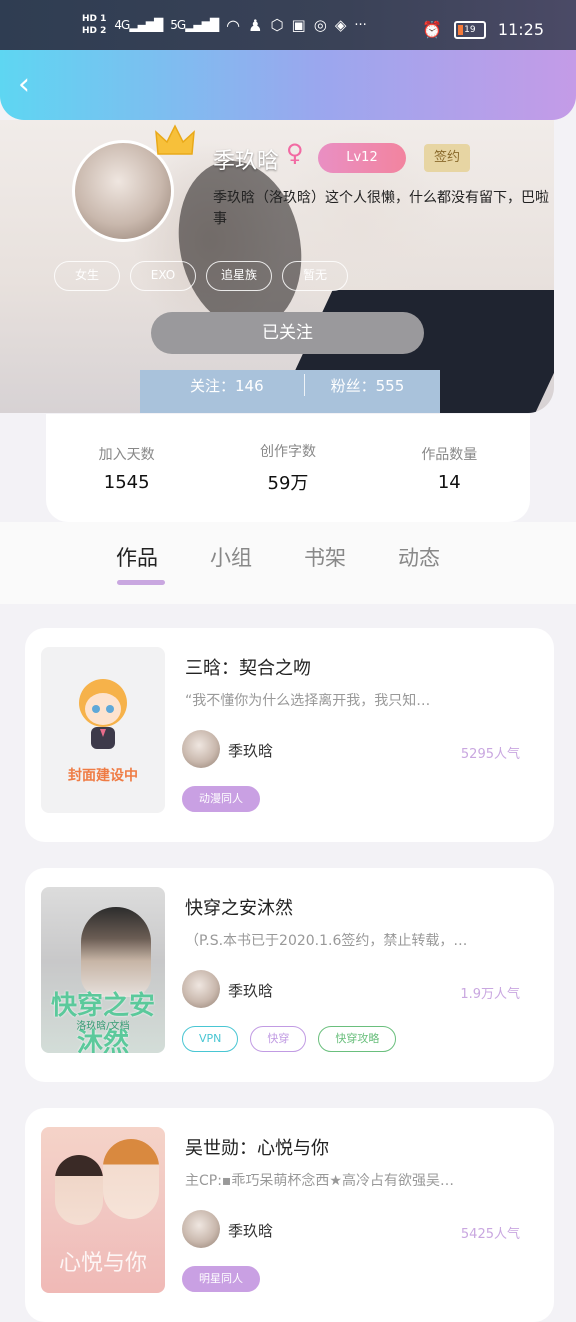 Image resolution: width=576 pixels, height=1322 pixels. I want to click on stat-value: 1545, so click(126, 482).